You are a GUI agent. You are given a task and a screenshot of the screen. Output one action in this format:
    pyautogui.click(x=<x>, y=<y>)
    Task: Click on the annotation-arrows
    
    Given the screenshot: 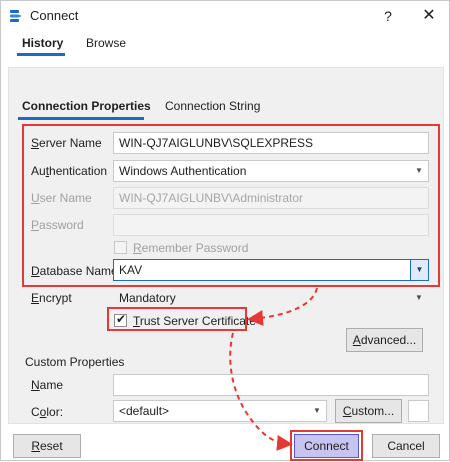 What is the action you would take?
    pyautogui.click(x=273, y=369)
    